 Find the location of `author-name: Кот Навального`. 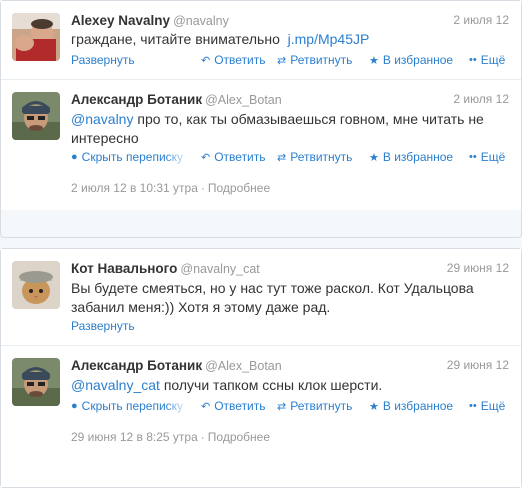

author-name: Кот Навального is located at coordinates (124, 268).